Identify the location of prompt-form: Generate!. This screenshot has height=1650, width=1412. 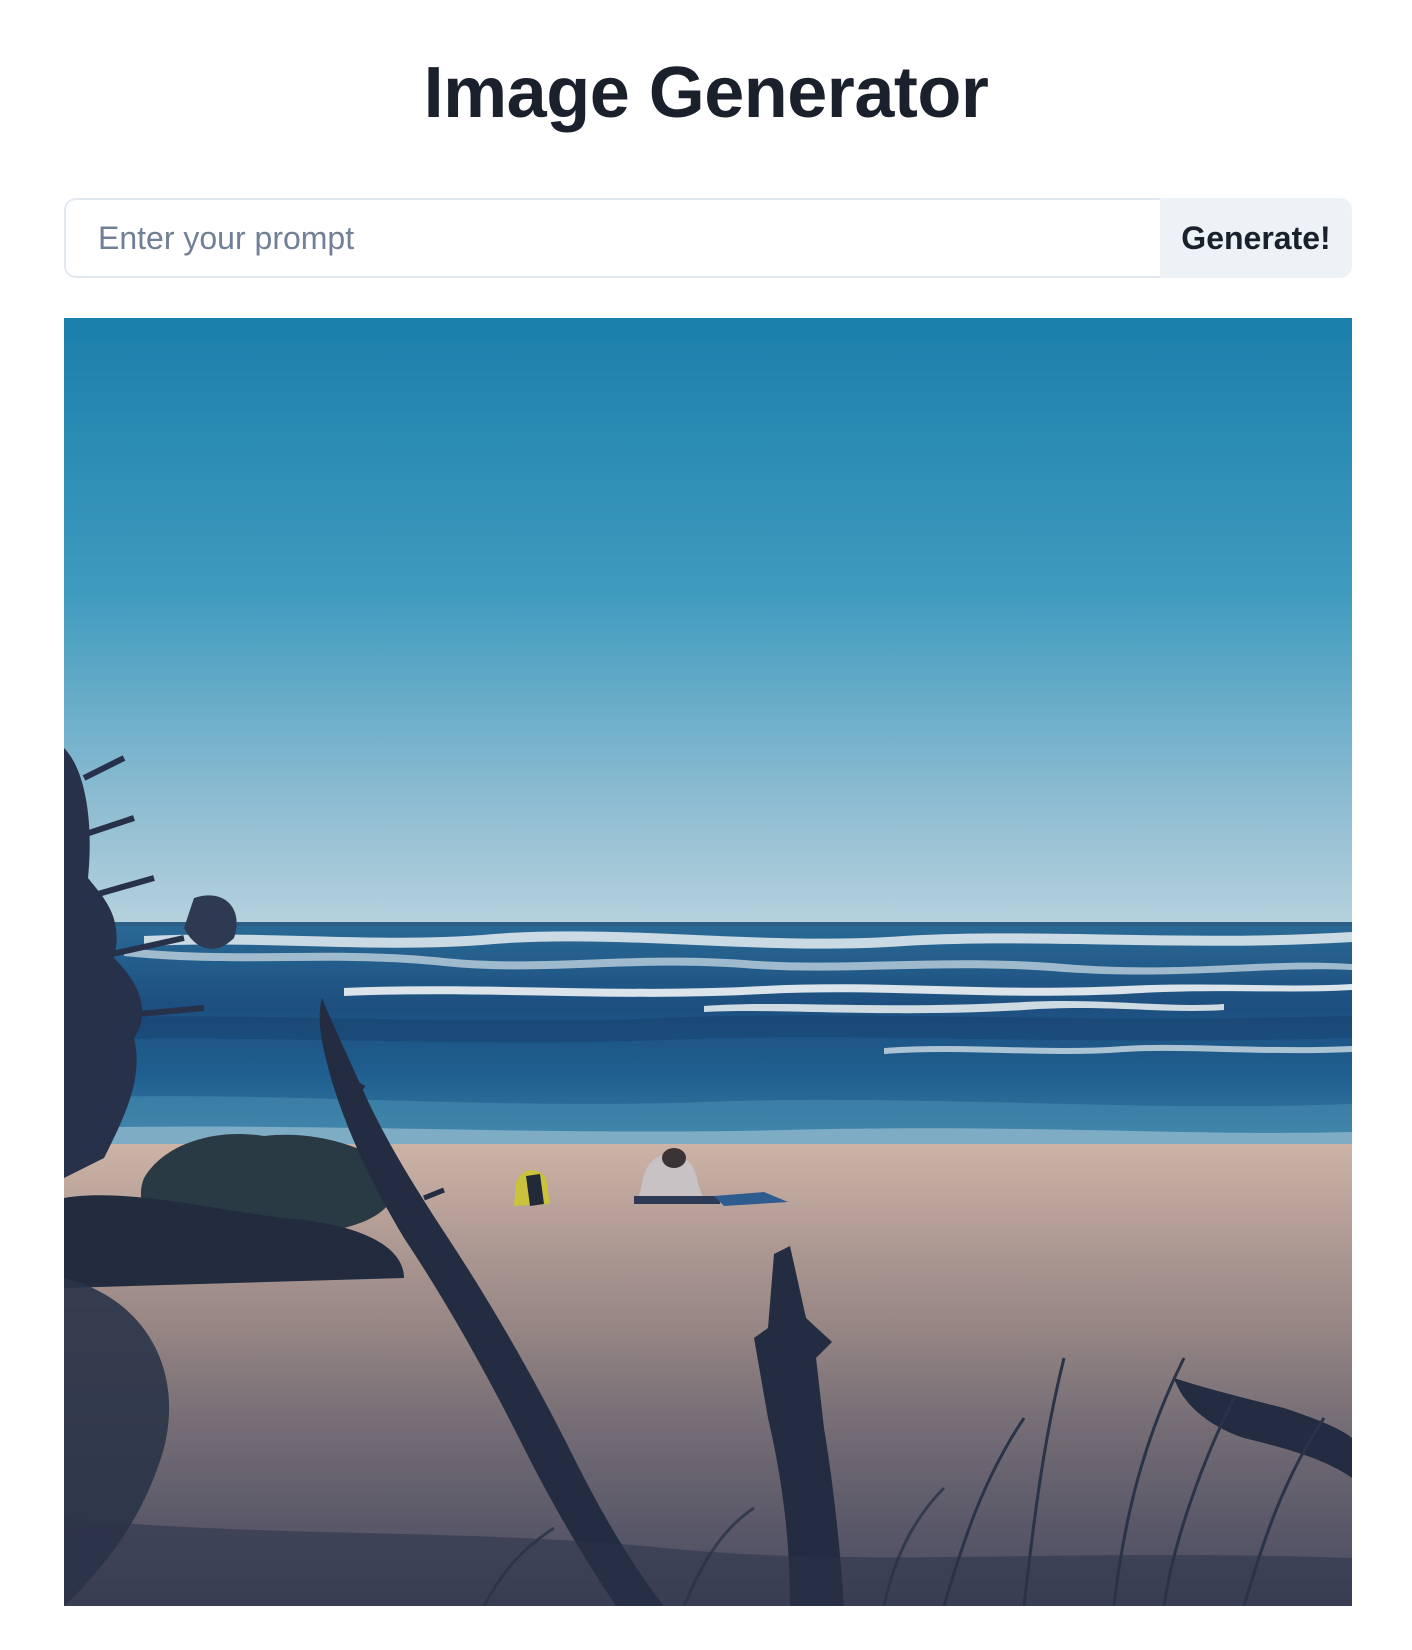
(708, 238).